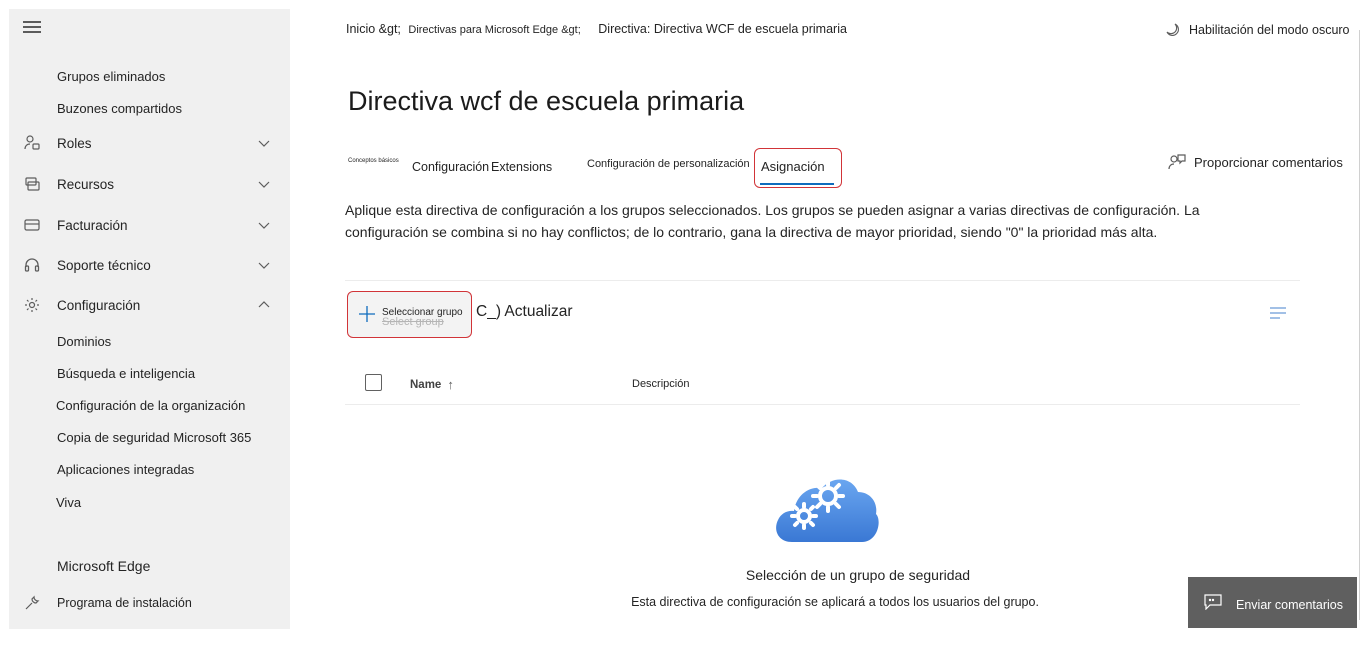  I want to click on select-group-ghost-text: Select group, so click(413, 322).